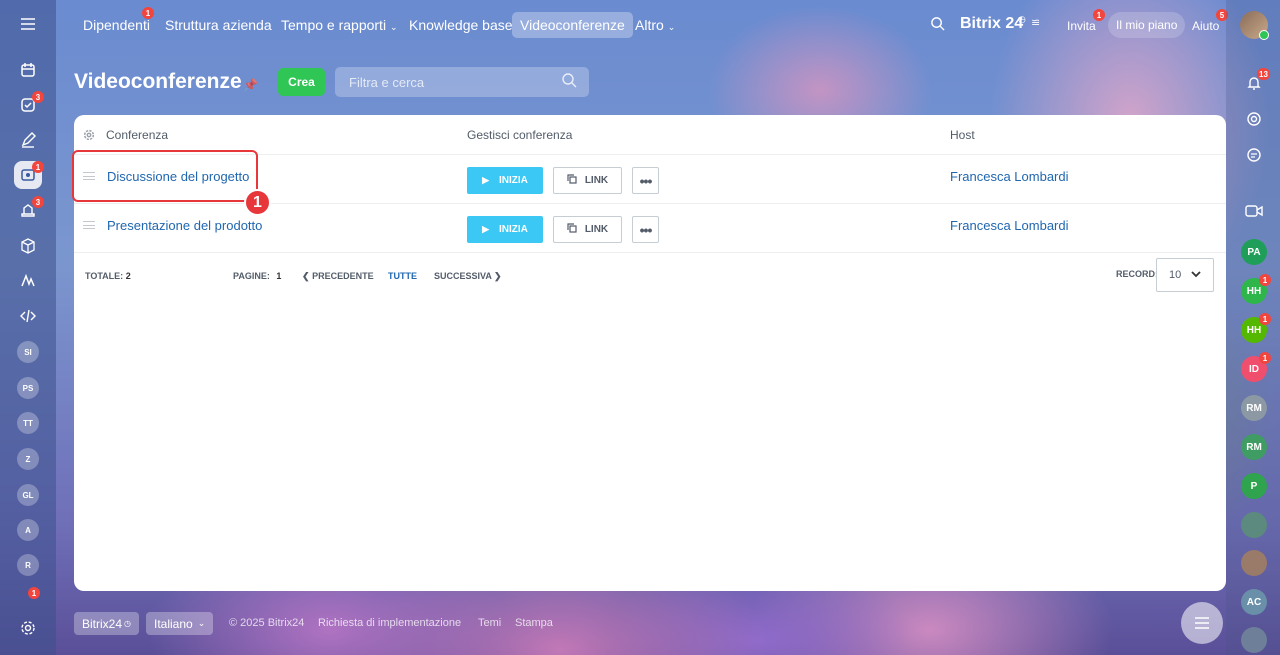 This screenshot has width=1280, height=655. Describe the element at coordinates (34, 593) in the screenshot. I see `bottom-badge: 1` at that location.